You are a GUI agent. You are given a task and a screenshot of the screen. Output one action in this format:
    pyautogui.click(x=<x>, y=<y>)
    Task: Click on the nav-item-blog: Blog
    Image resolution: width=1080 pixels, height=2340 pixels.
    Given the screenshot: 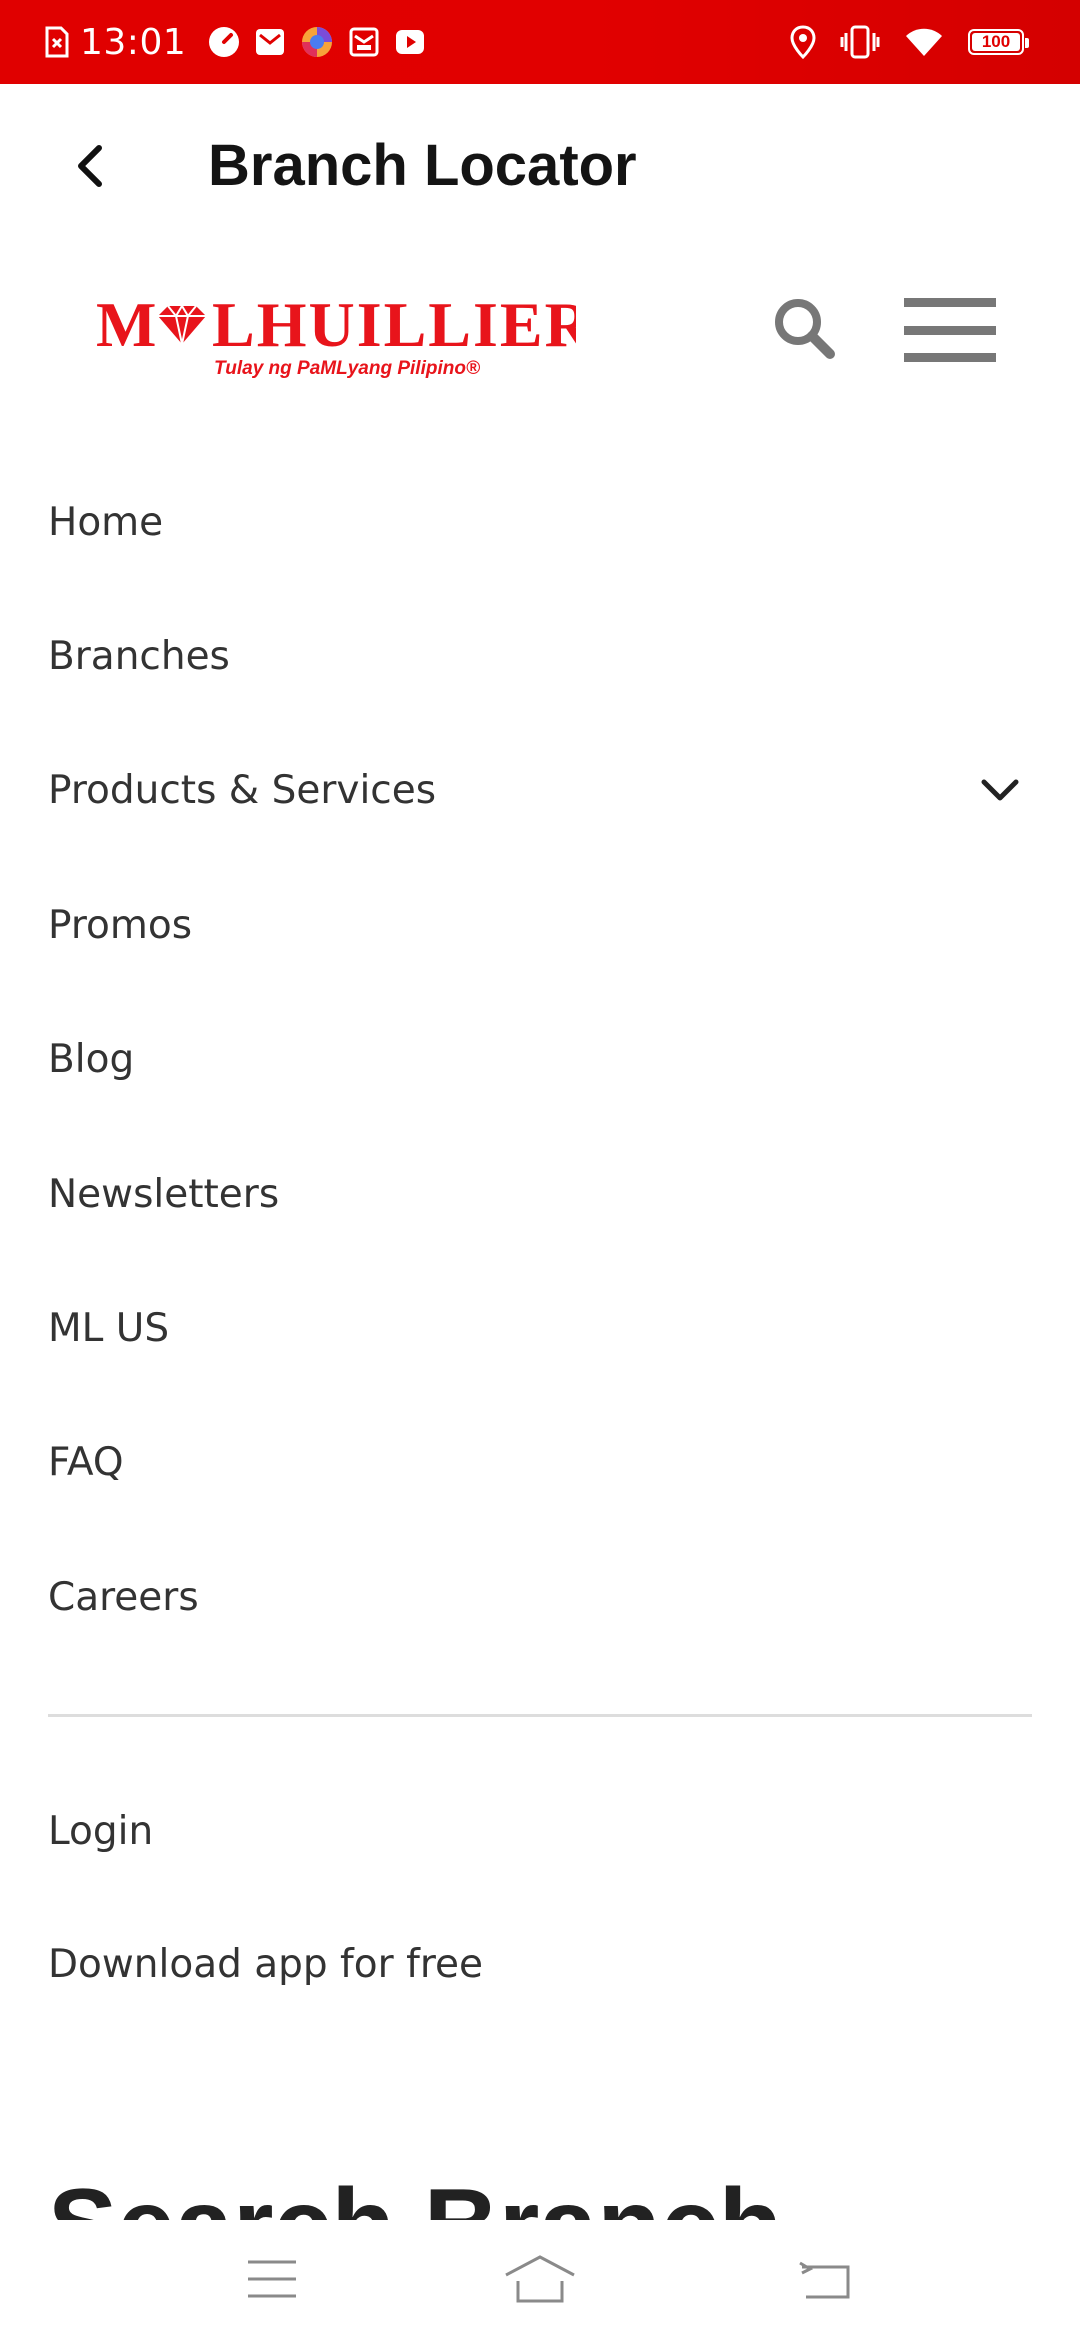 What is the action you would take?
    pyautogui.click(x=540, y=1060)
    